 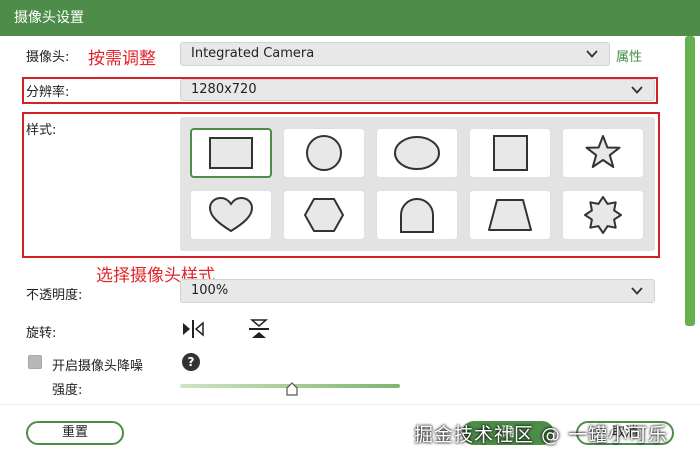 I want to click on shape-square-button, so click(x=510, y=153).